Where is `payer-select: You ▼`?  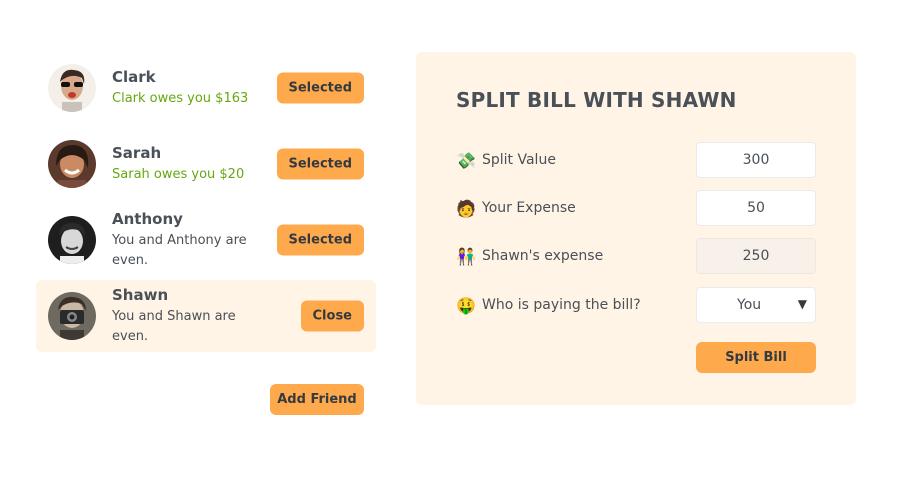 payer-select: You ▼ is located at coordinates (756, 305).